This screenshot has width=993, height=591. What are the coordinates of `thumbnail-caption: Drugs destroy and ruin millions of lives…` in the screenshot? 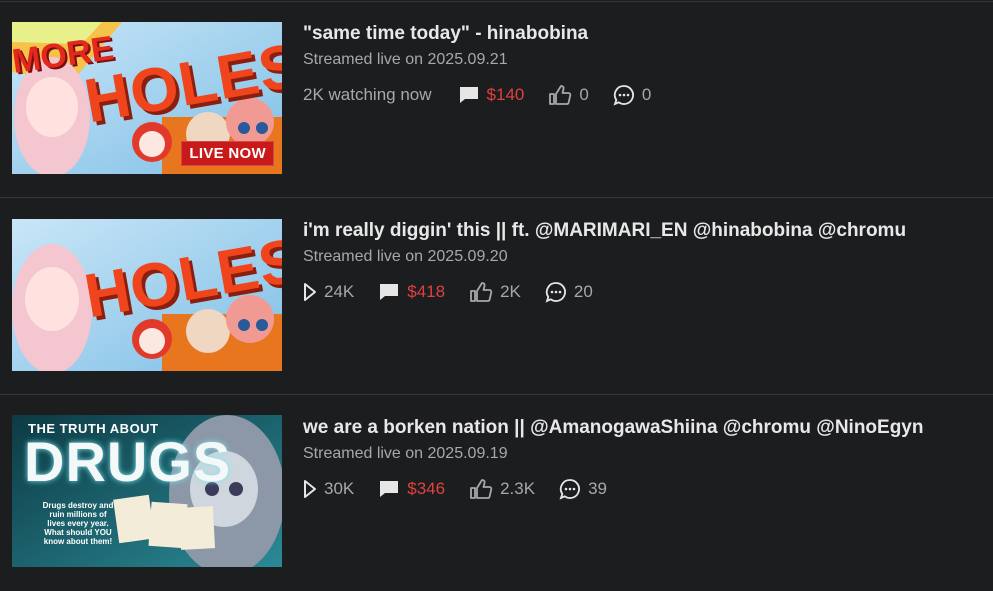 It's located at (78, 523).